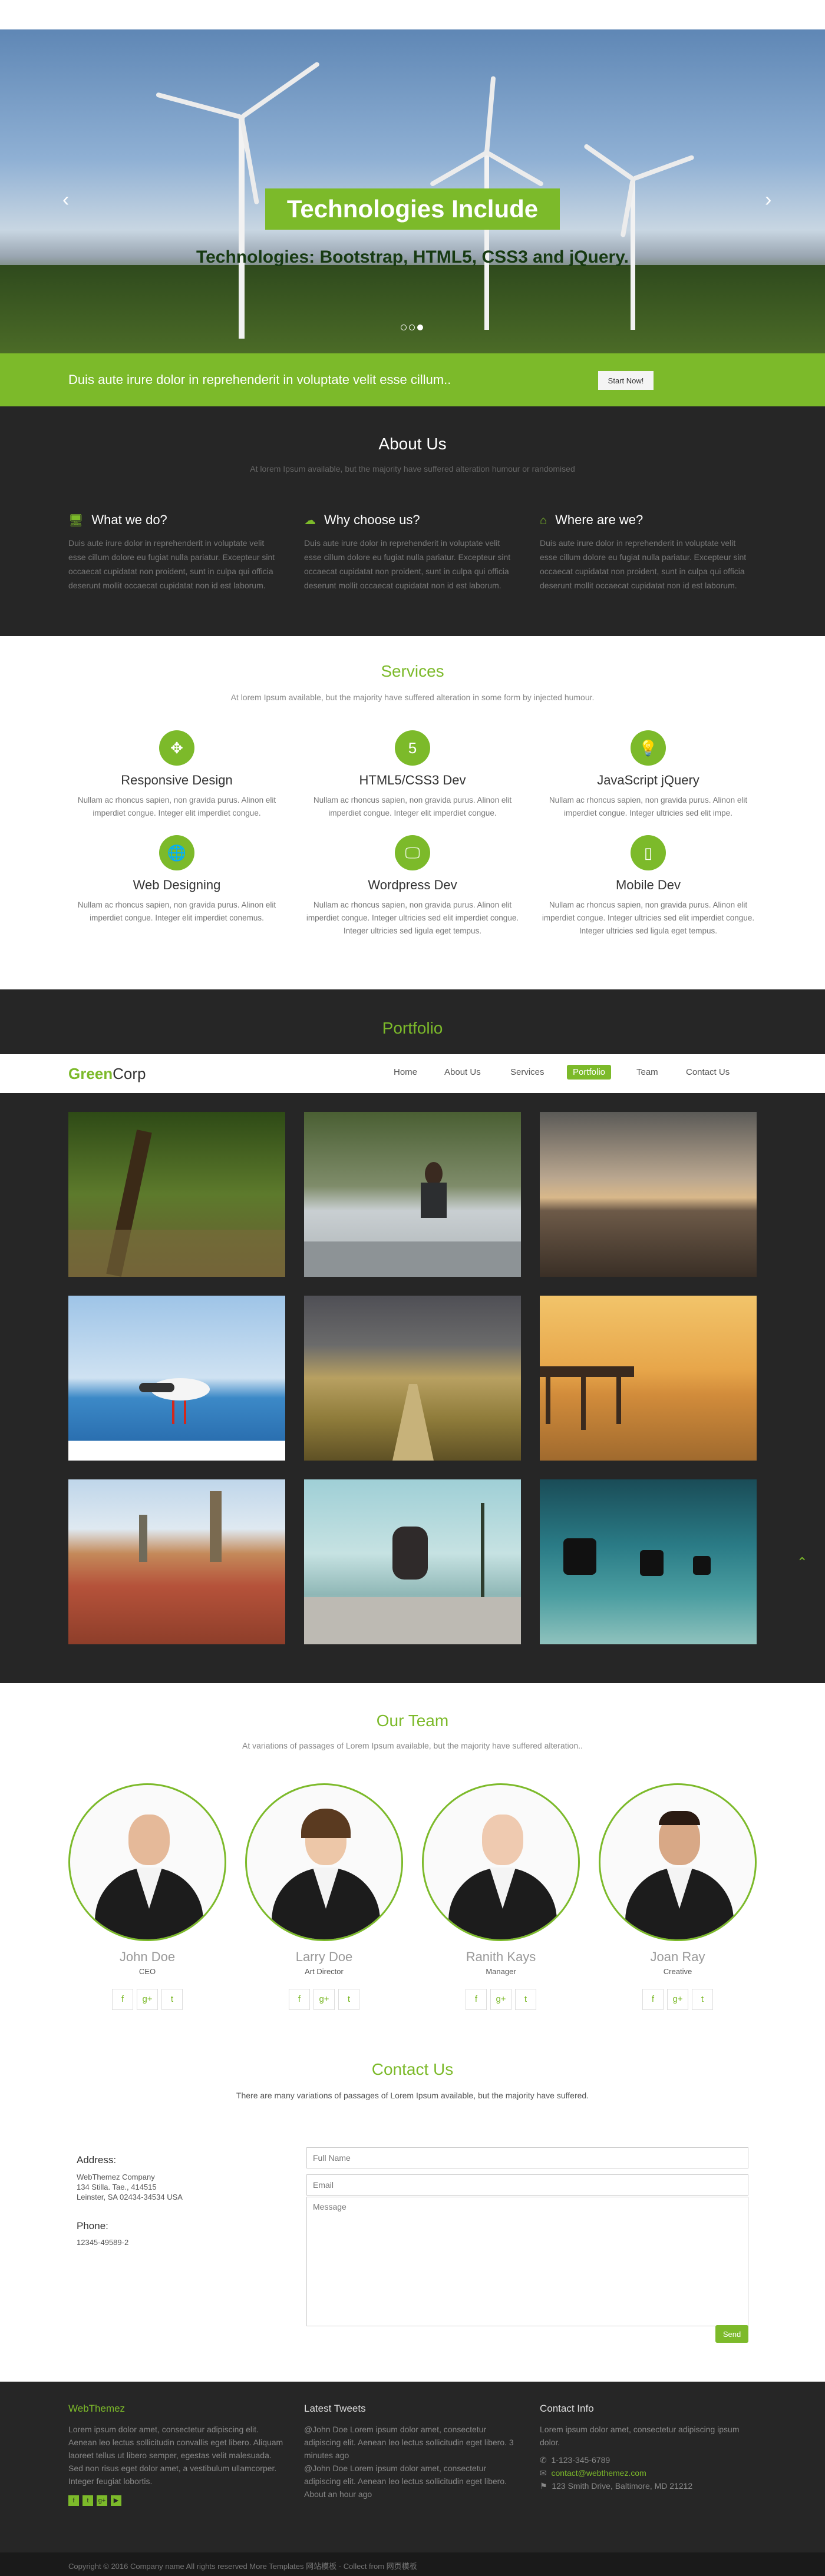 The image size is (825, 2576). What do you see at coordinates (648, 748) in the screenshot?
I see `lightbulb-icon: 💡` at bounding box center [648, 748].